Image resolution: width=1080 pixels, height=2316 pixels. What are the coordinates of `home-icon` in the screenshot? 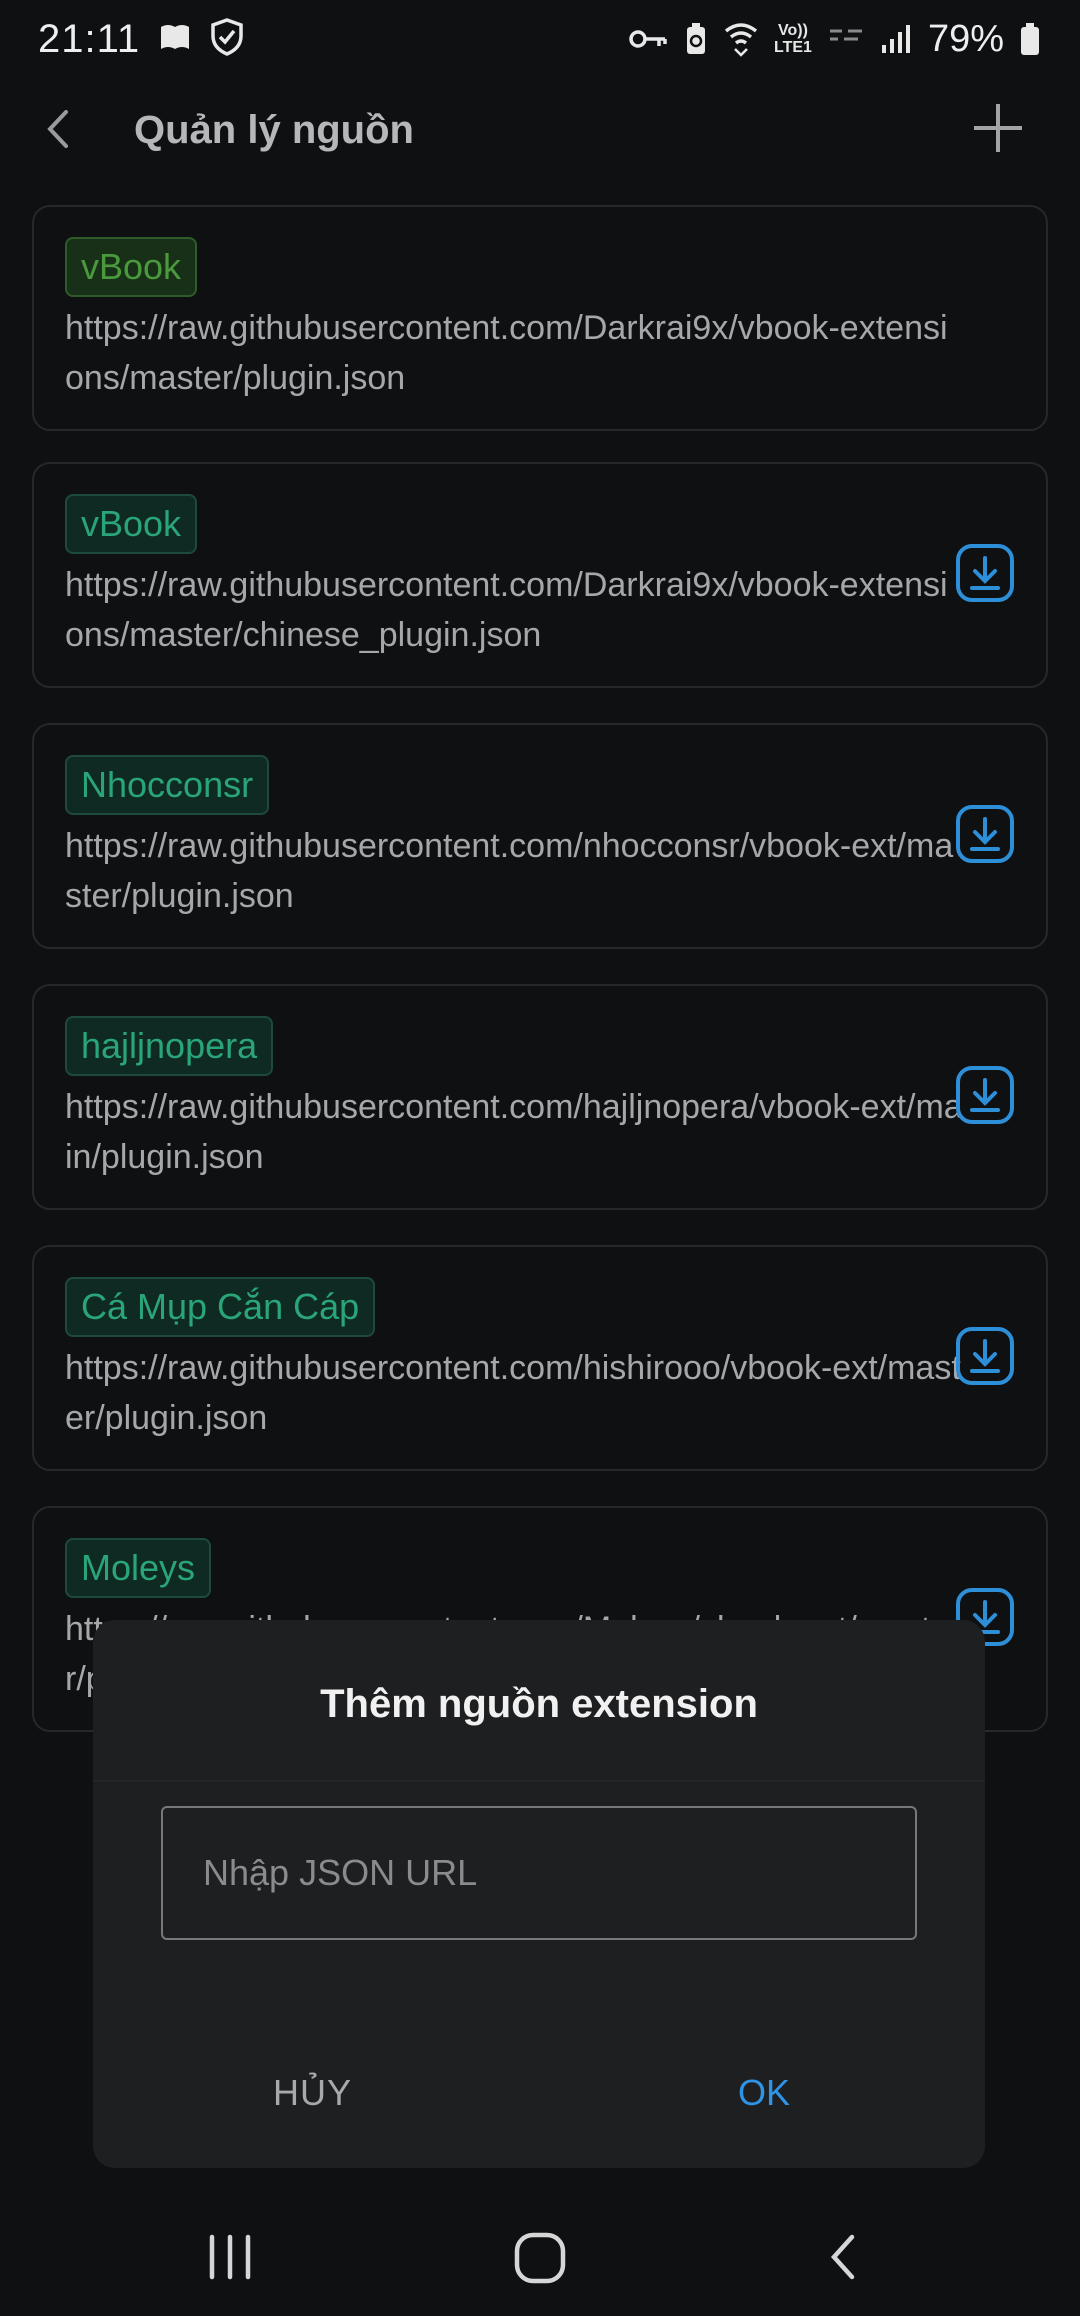 It's located at (540, 2258).